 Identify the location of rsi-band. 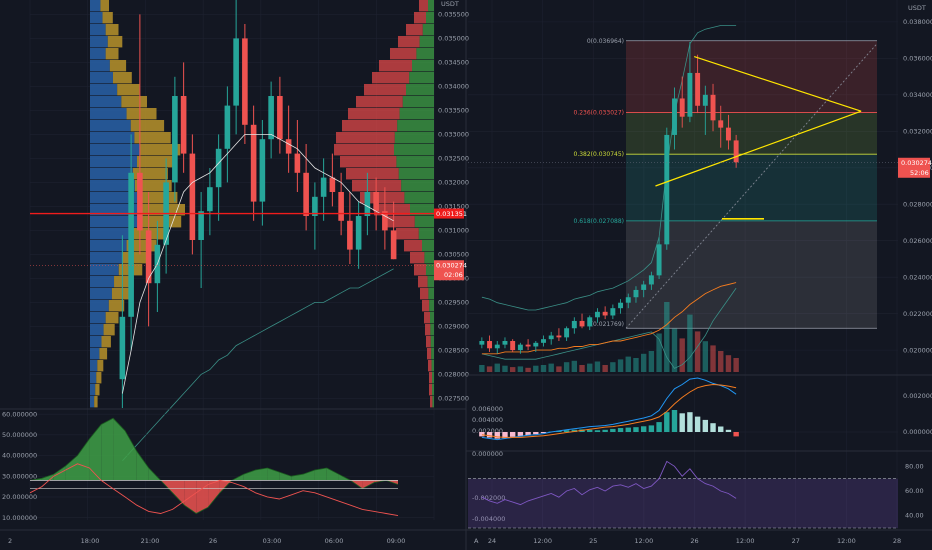
(683, 503).